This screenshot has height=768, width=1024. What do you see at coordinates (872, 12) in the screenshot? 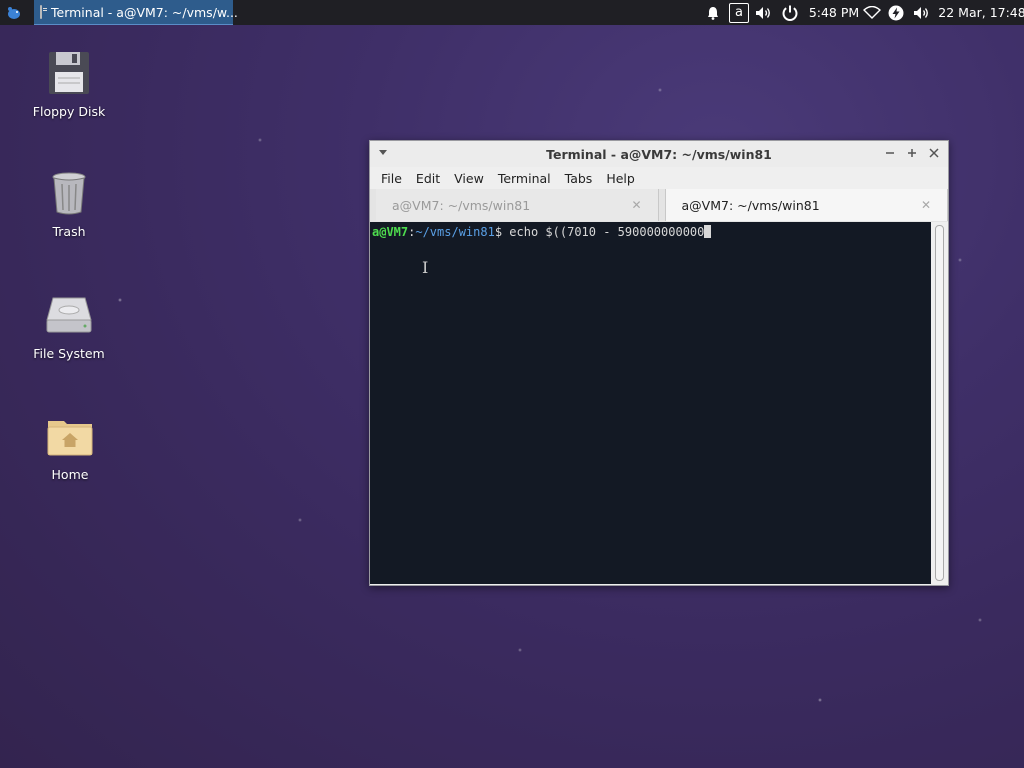
I see `wifi-icon` at bounding box center [872, 12].